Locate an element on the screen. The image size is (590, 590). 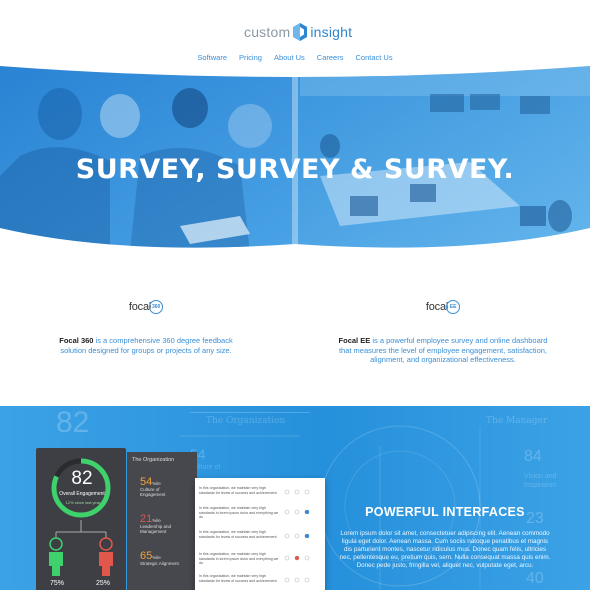
stat-leadership-suffix: %ile is located at coordinates (156, 520).